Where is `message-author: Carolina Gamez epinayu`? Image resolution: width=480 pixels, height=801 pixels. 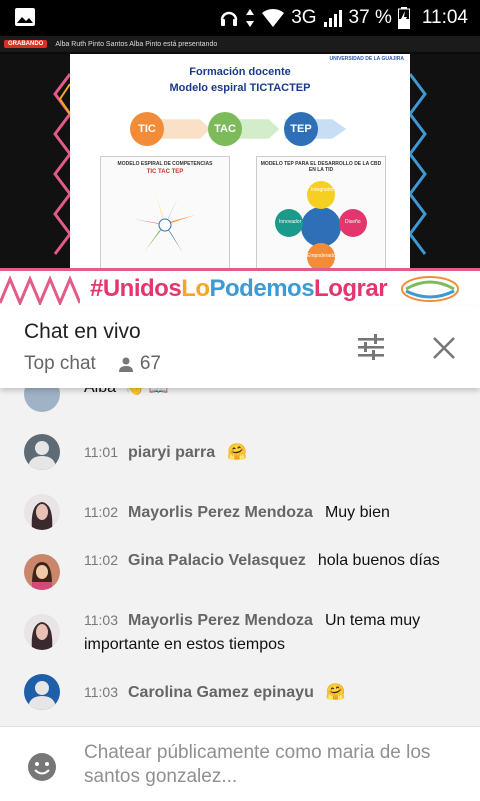
message-author: Carolina Gamez epinayu is located at coordinates (221, 692).